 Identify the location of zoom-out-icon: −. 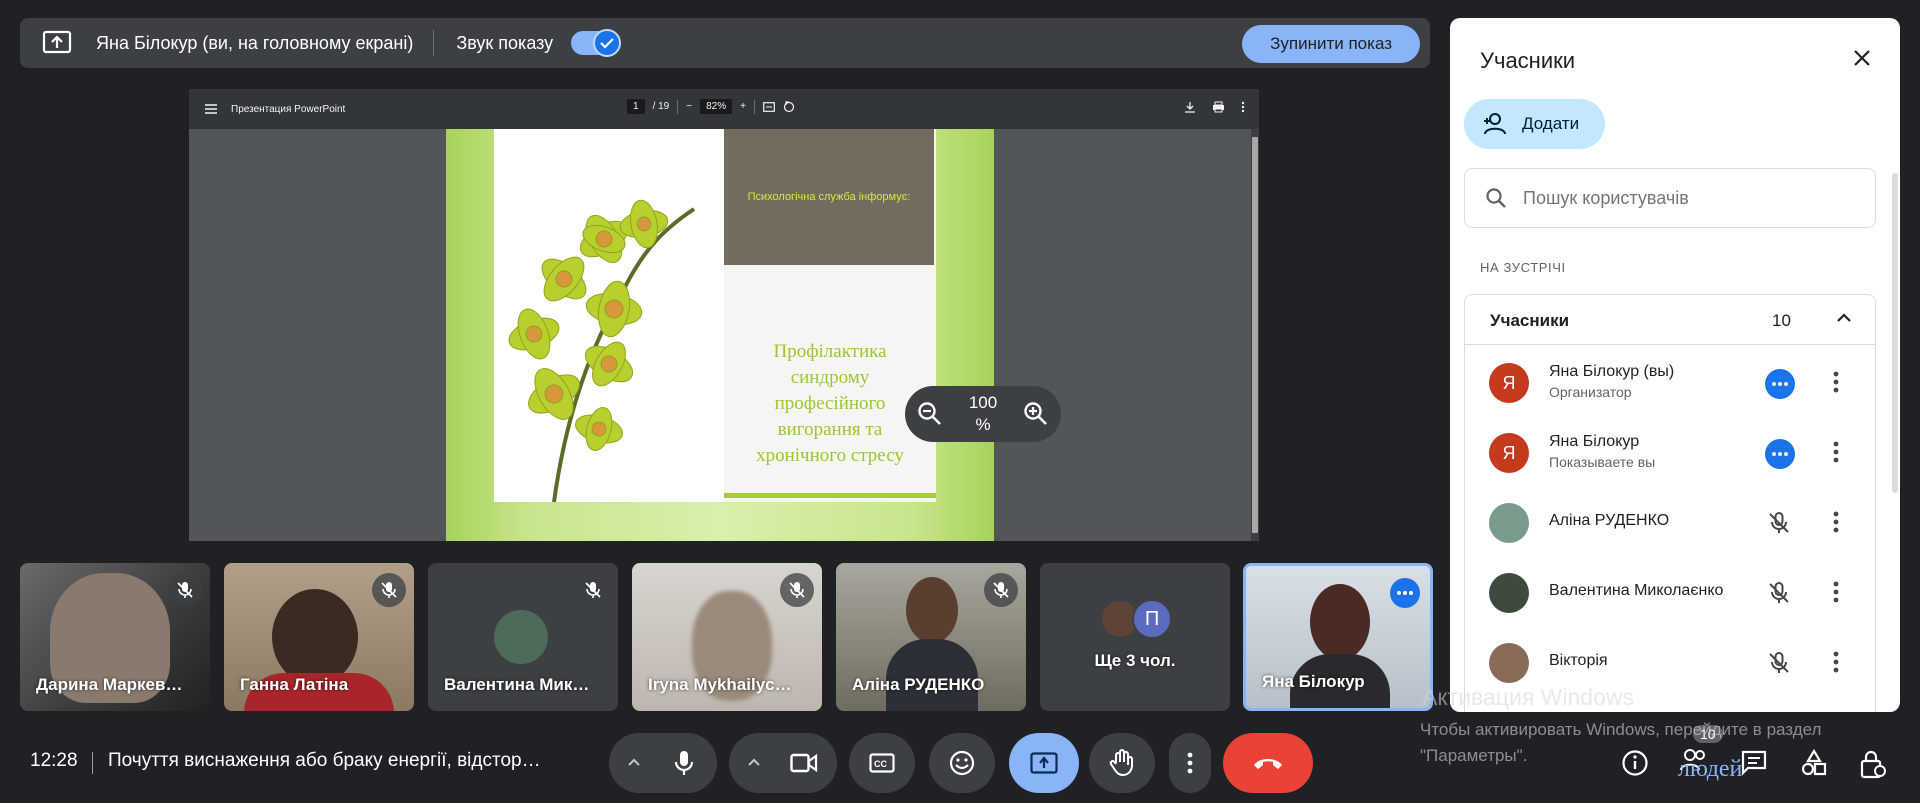
(689, 106).